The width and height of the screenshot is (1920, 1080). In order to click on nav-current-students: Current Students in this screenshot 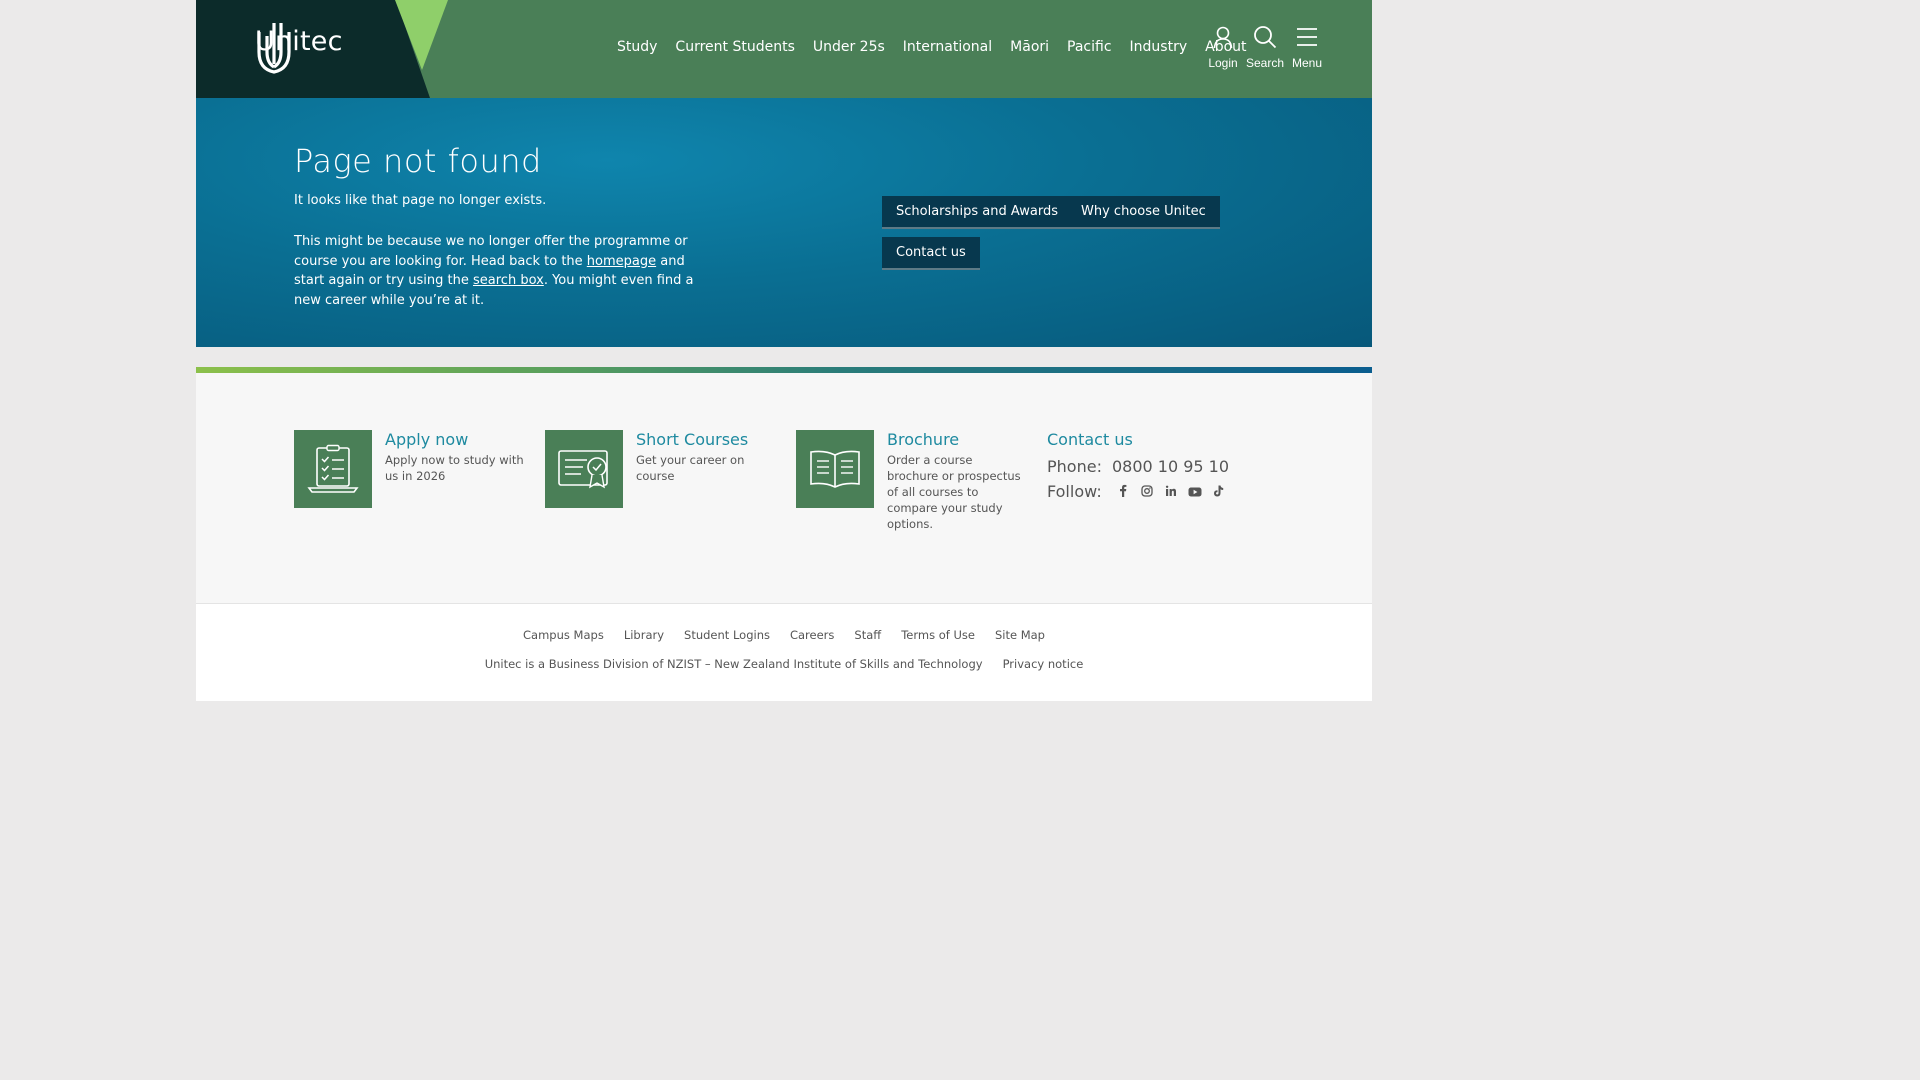, I will do `click(734, 47)`.